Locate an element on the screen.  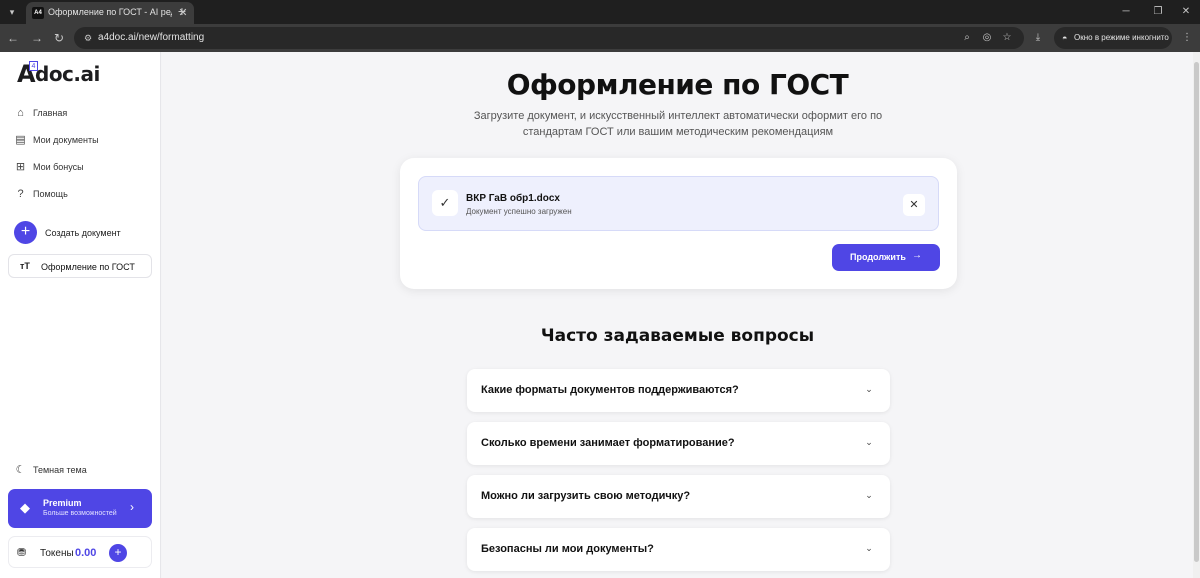
arrow-right-icon: → is located at coordinates (917, 255).